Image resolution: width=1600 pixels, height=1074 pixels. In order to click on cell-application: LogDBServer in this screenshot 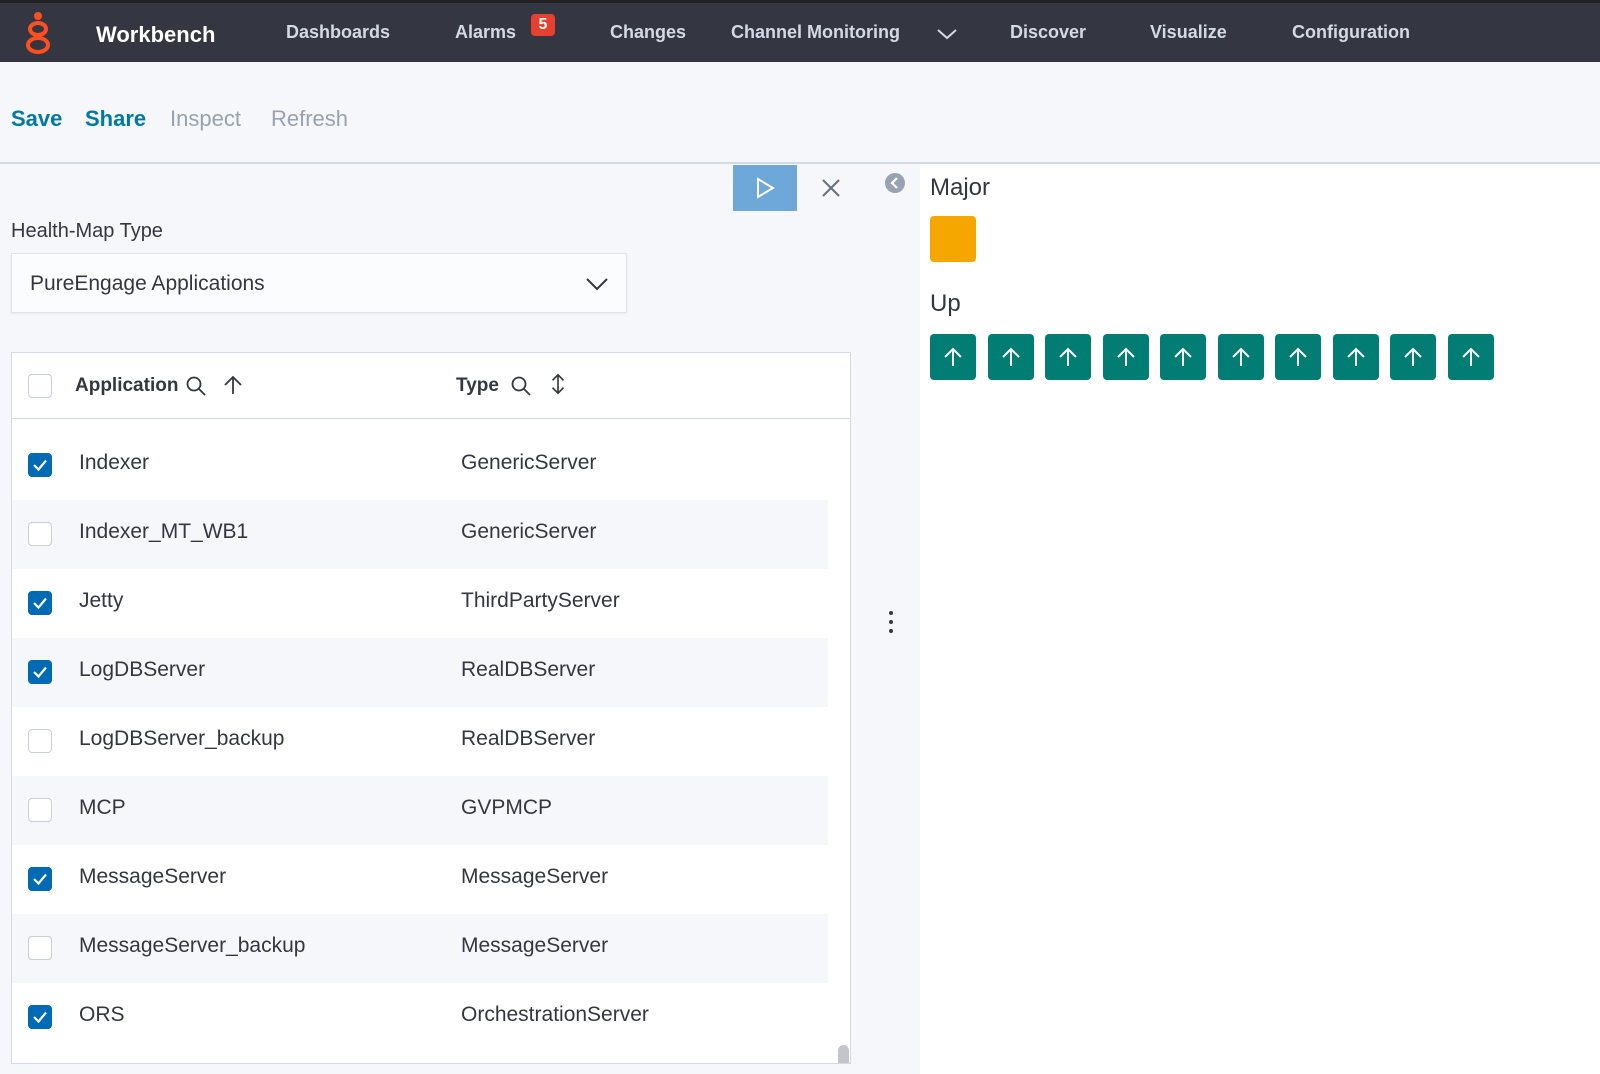, I will do `click(142, 669)`.